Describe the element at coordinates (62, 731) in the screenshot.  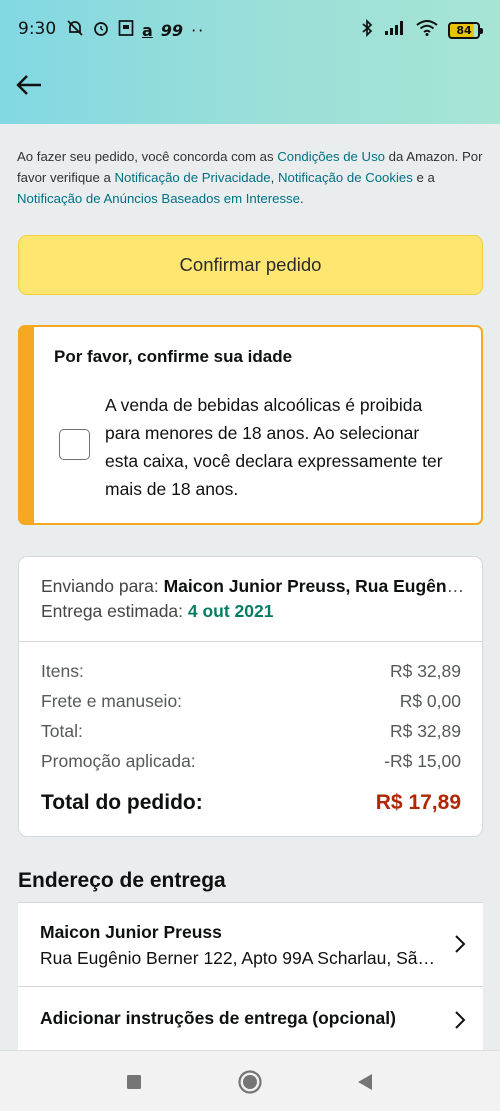
I see `summary-label: Total:` at that location.